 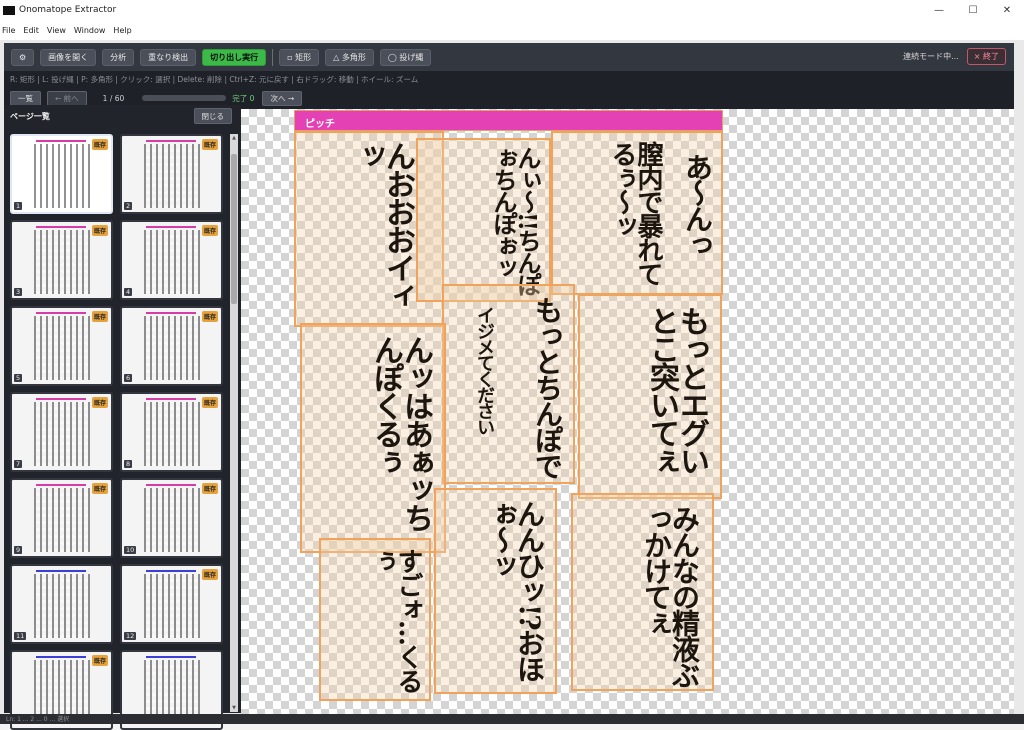 I want to click on page-thumbnail: 1 既存, so click(x=61, y=174).